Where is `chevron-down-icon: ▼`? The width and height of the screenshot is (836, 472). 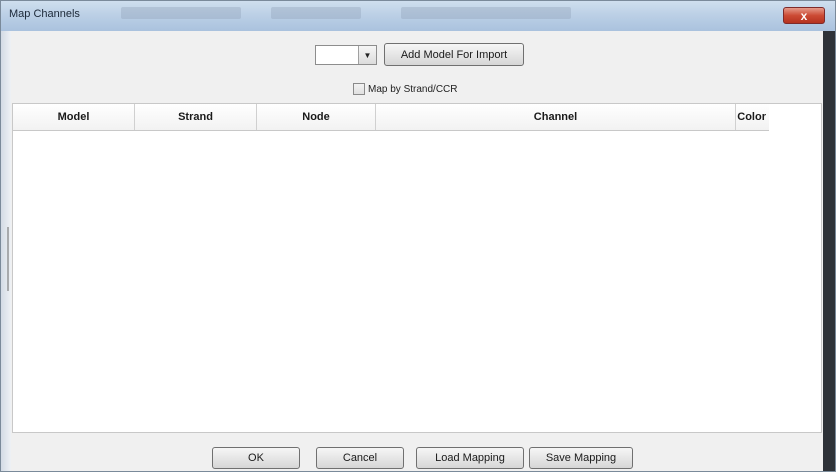
chevron-down-icon: ▼ is located at coordinates (367, 55).